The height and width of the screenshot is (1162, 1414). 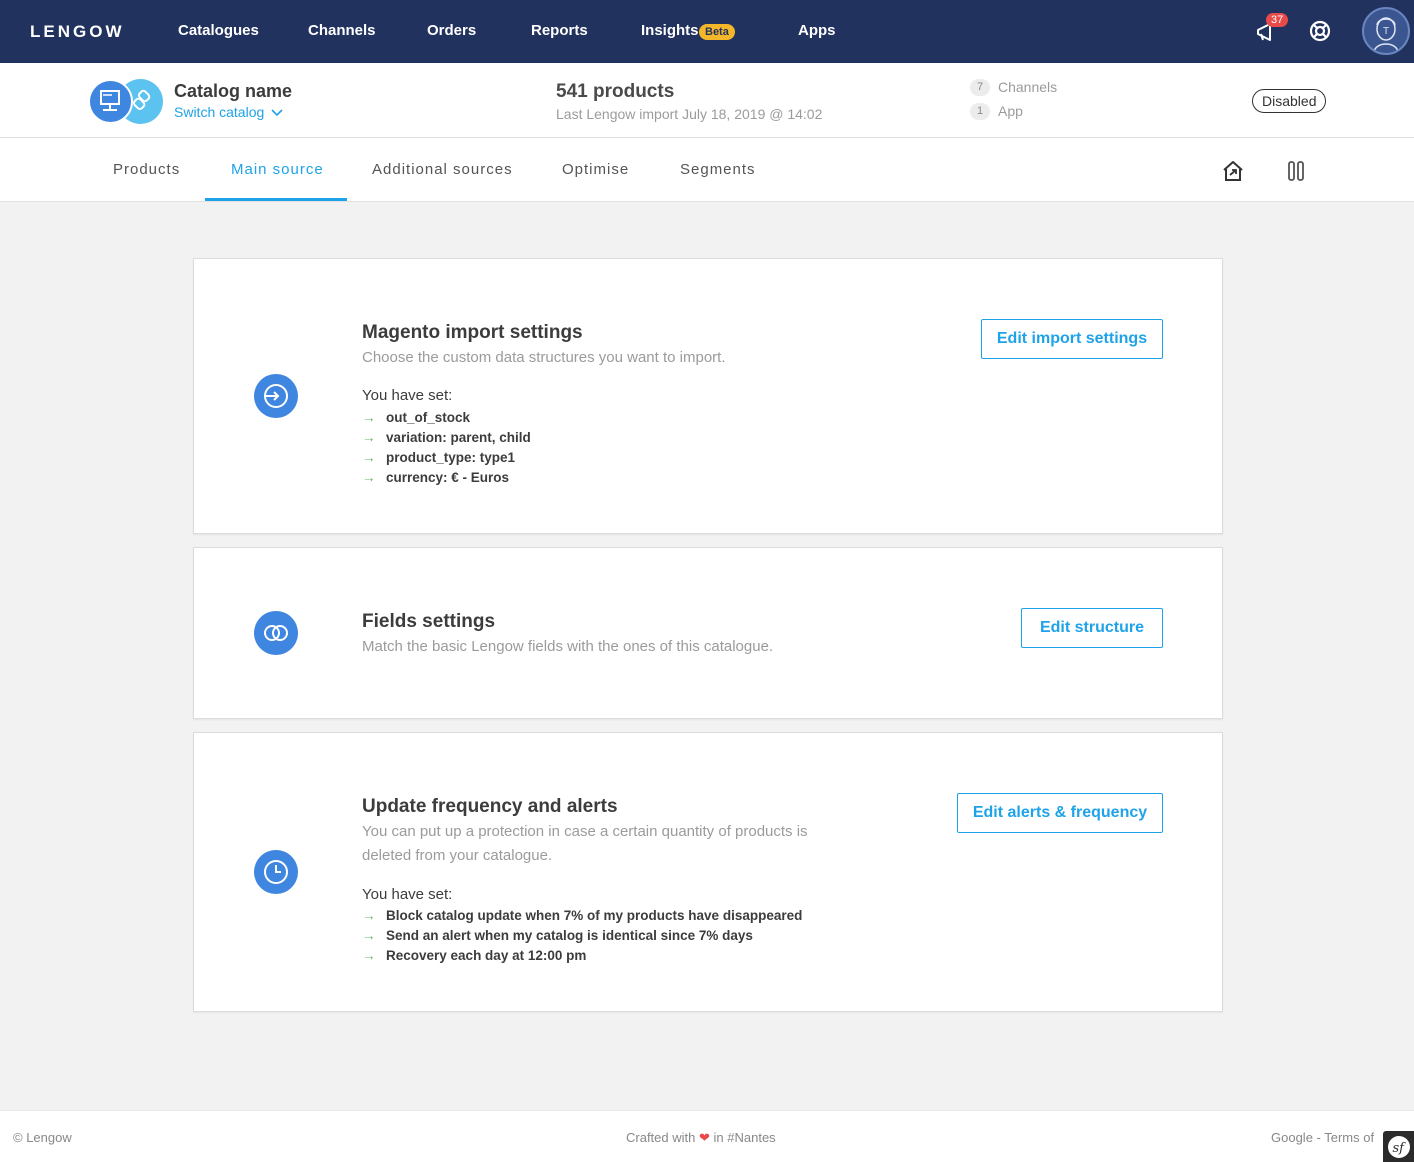 I want to click on lengow-logo: LENGOW, so click(x=77, y=32).